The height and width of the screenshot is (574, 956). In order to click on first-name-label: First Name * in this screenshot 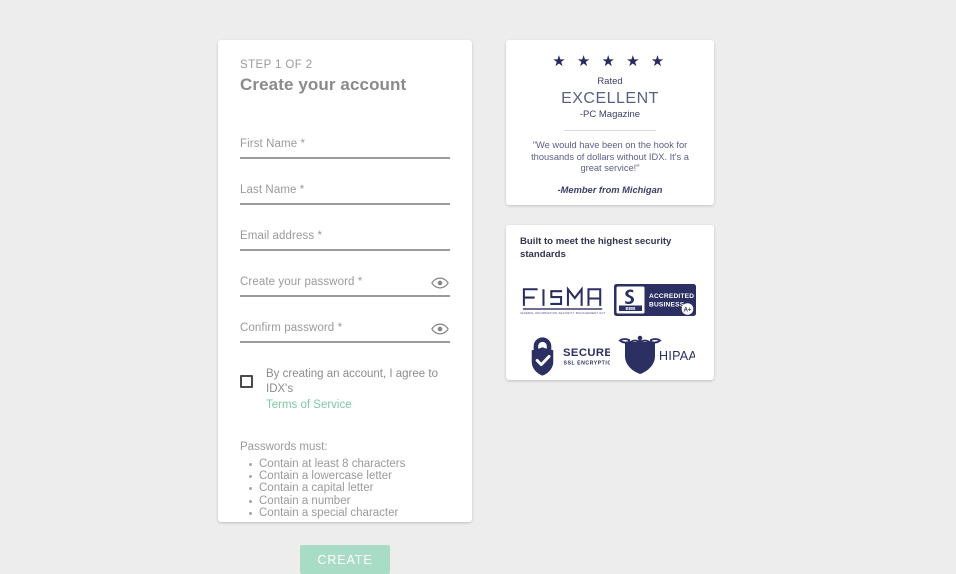, I will do `click(273, 144)`.